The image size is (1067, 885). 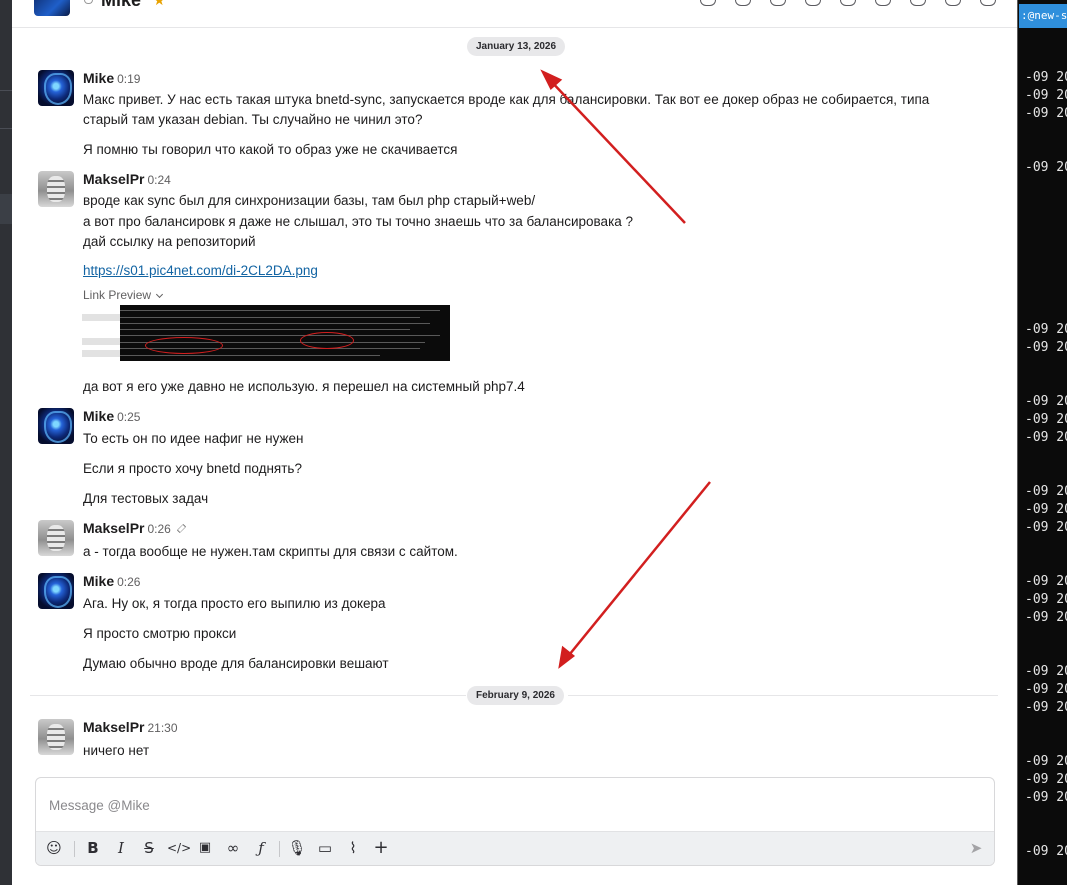 I want to click on message-text: Если я просто хочу bnetd поднять?, so click(x=192, y=468).